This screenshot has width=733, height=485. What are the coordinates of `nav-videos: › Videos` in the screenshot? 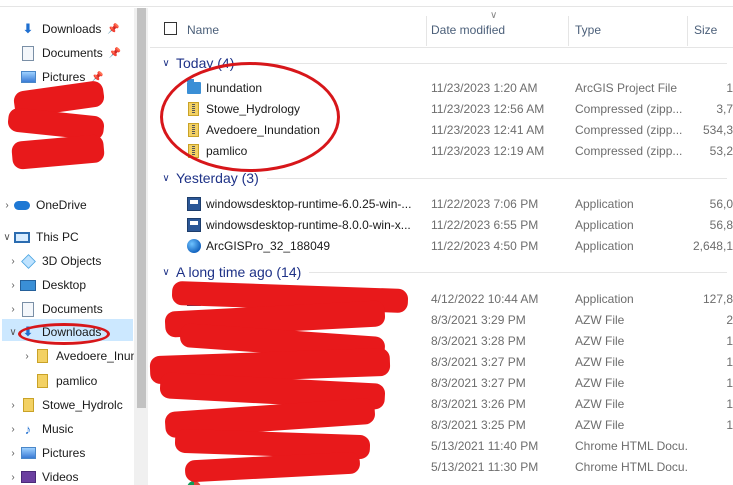 It's located at (42, 475).